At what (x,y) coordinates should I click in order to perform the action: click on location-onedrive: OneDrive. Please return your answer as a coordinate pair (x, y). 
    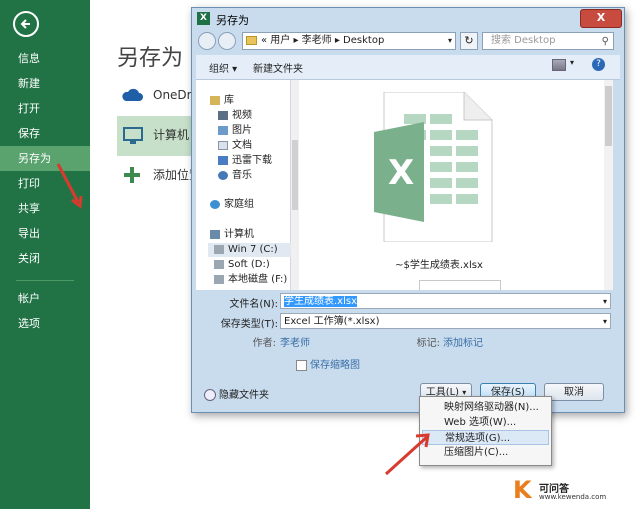
    Looking at the image, I should click on (163, 98).